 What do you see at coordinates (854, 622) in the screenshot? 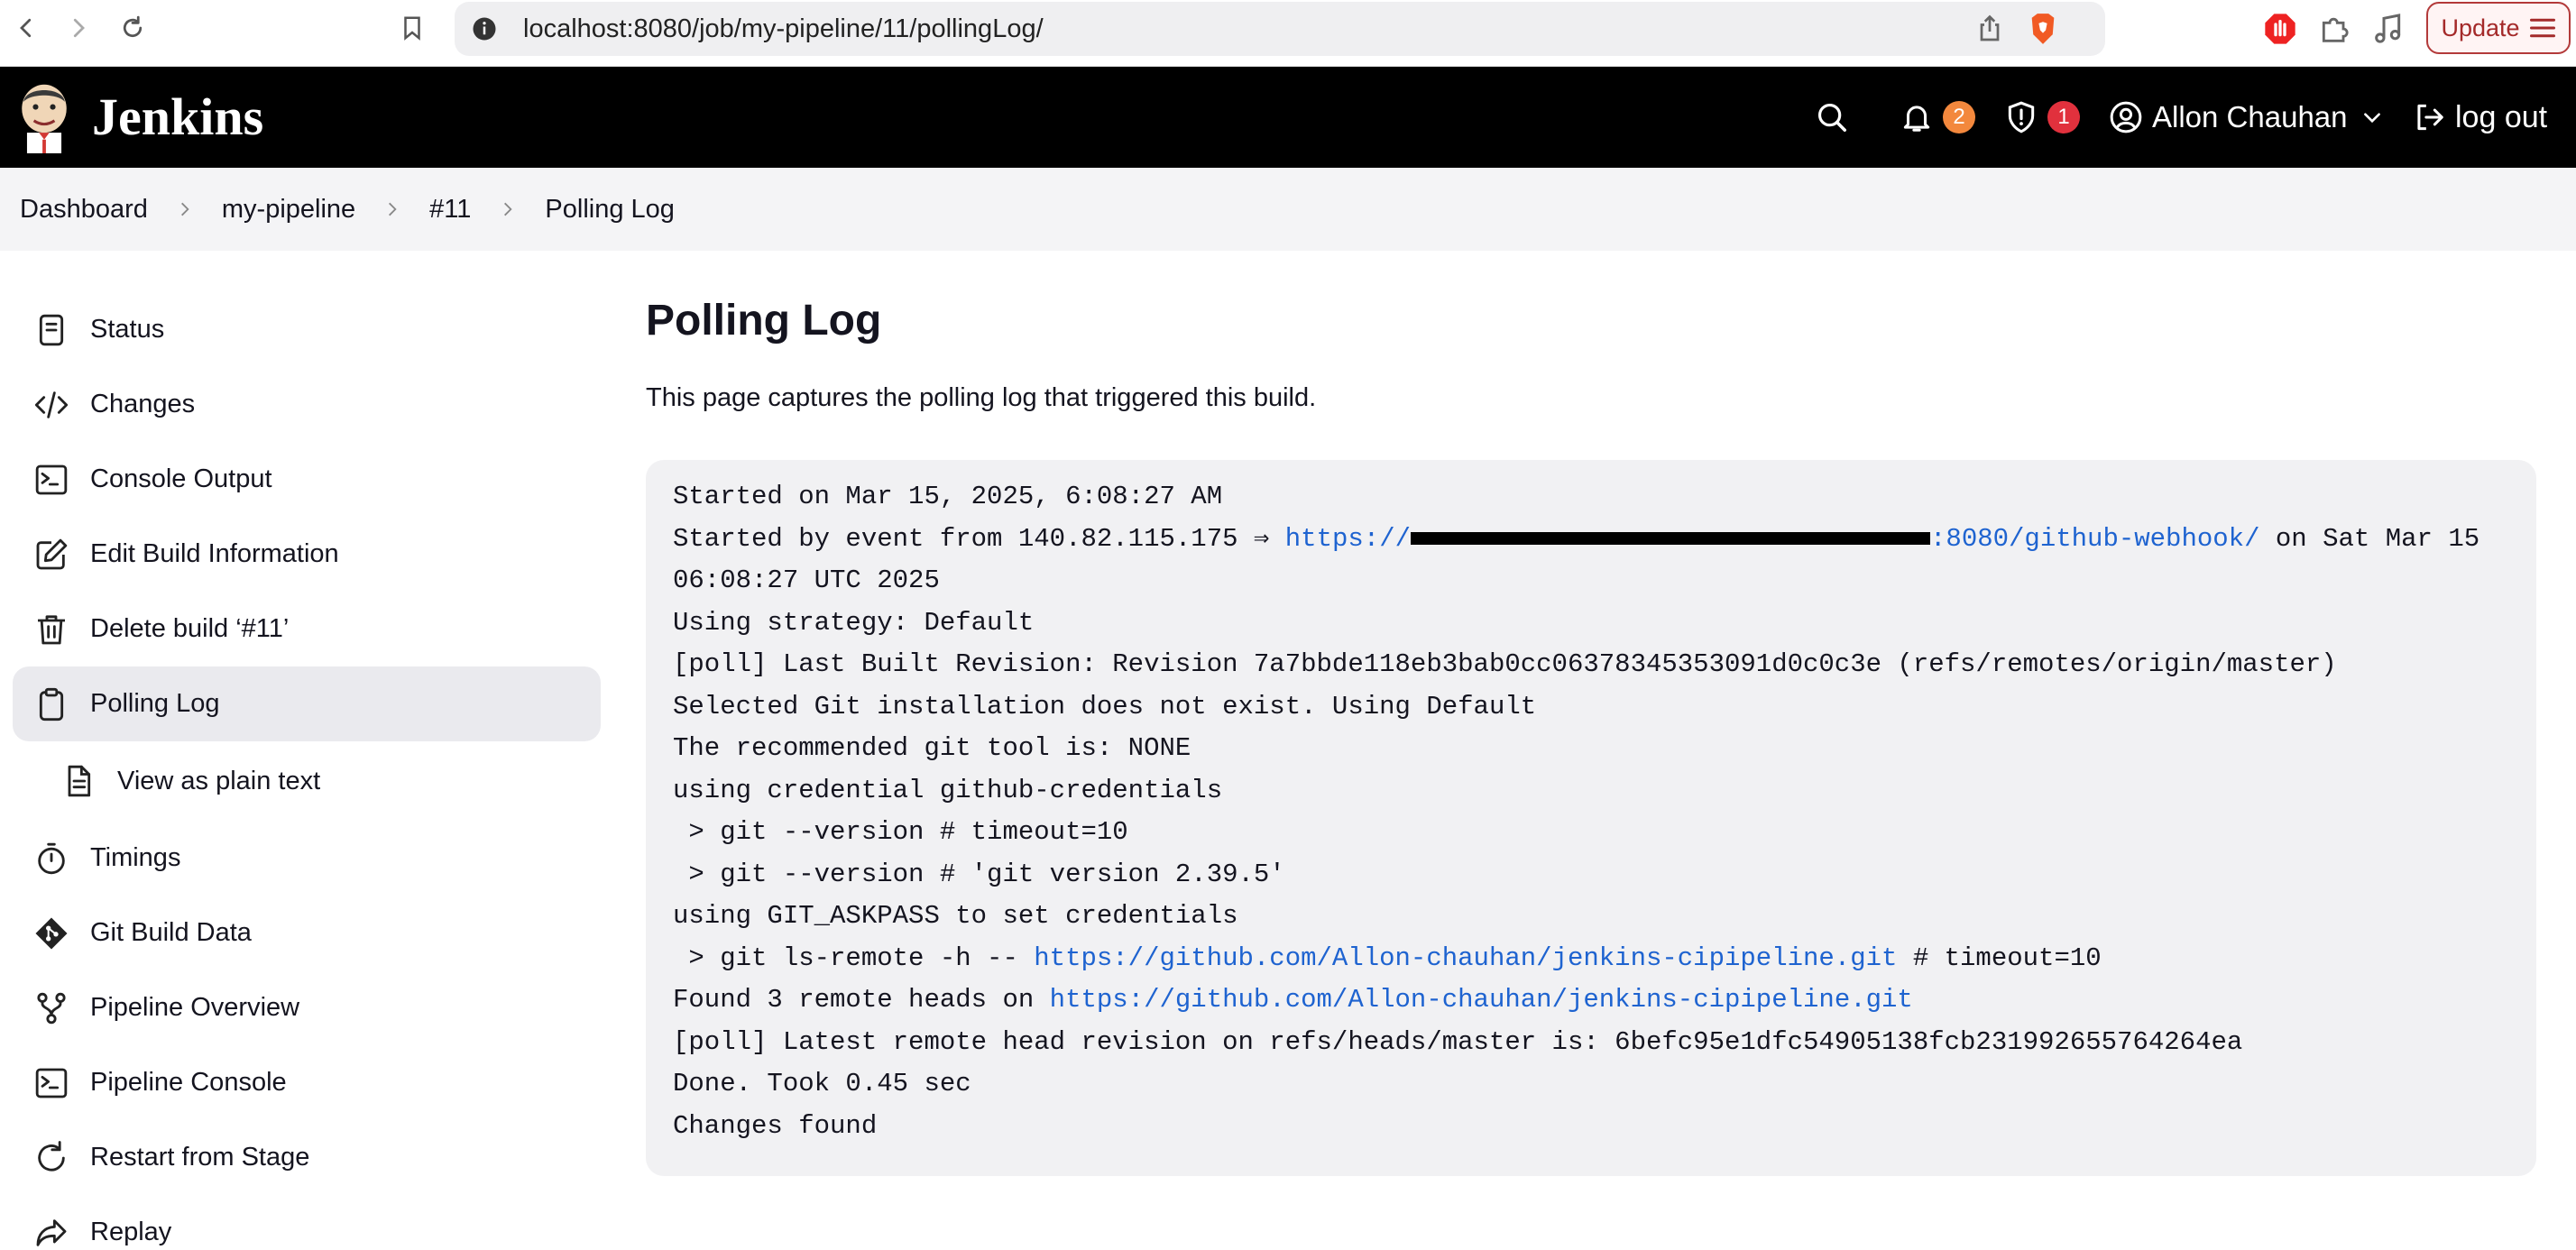
I see `log-line: Using strategy: Default` at bounding box center [854, 622].